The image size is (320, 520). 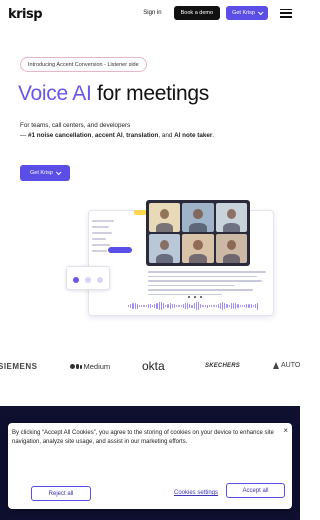 What do you see at coordinates (60, 135) in the screenshot?
I see `feature-noise-cancellation: #1 noise cancellation` at bounding box center [60, 135].